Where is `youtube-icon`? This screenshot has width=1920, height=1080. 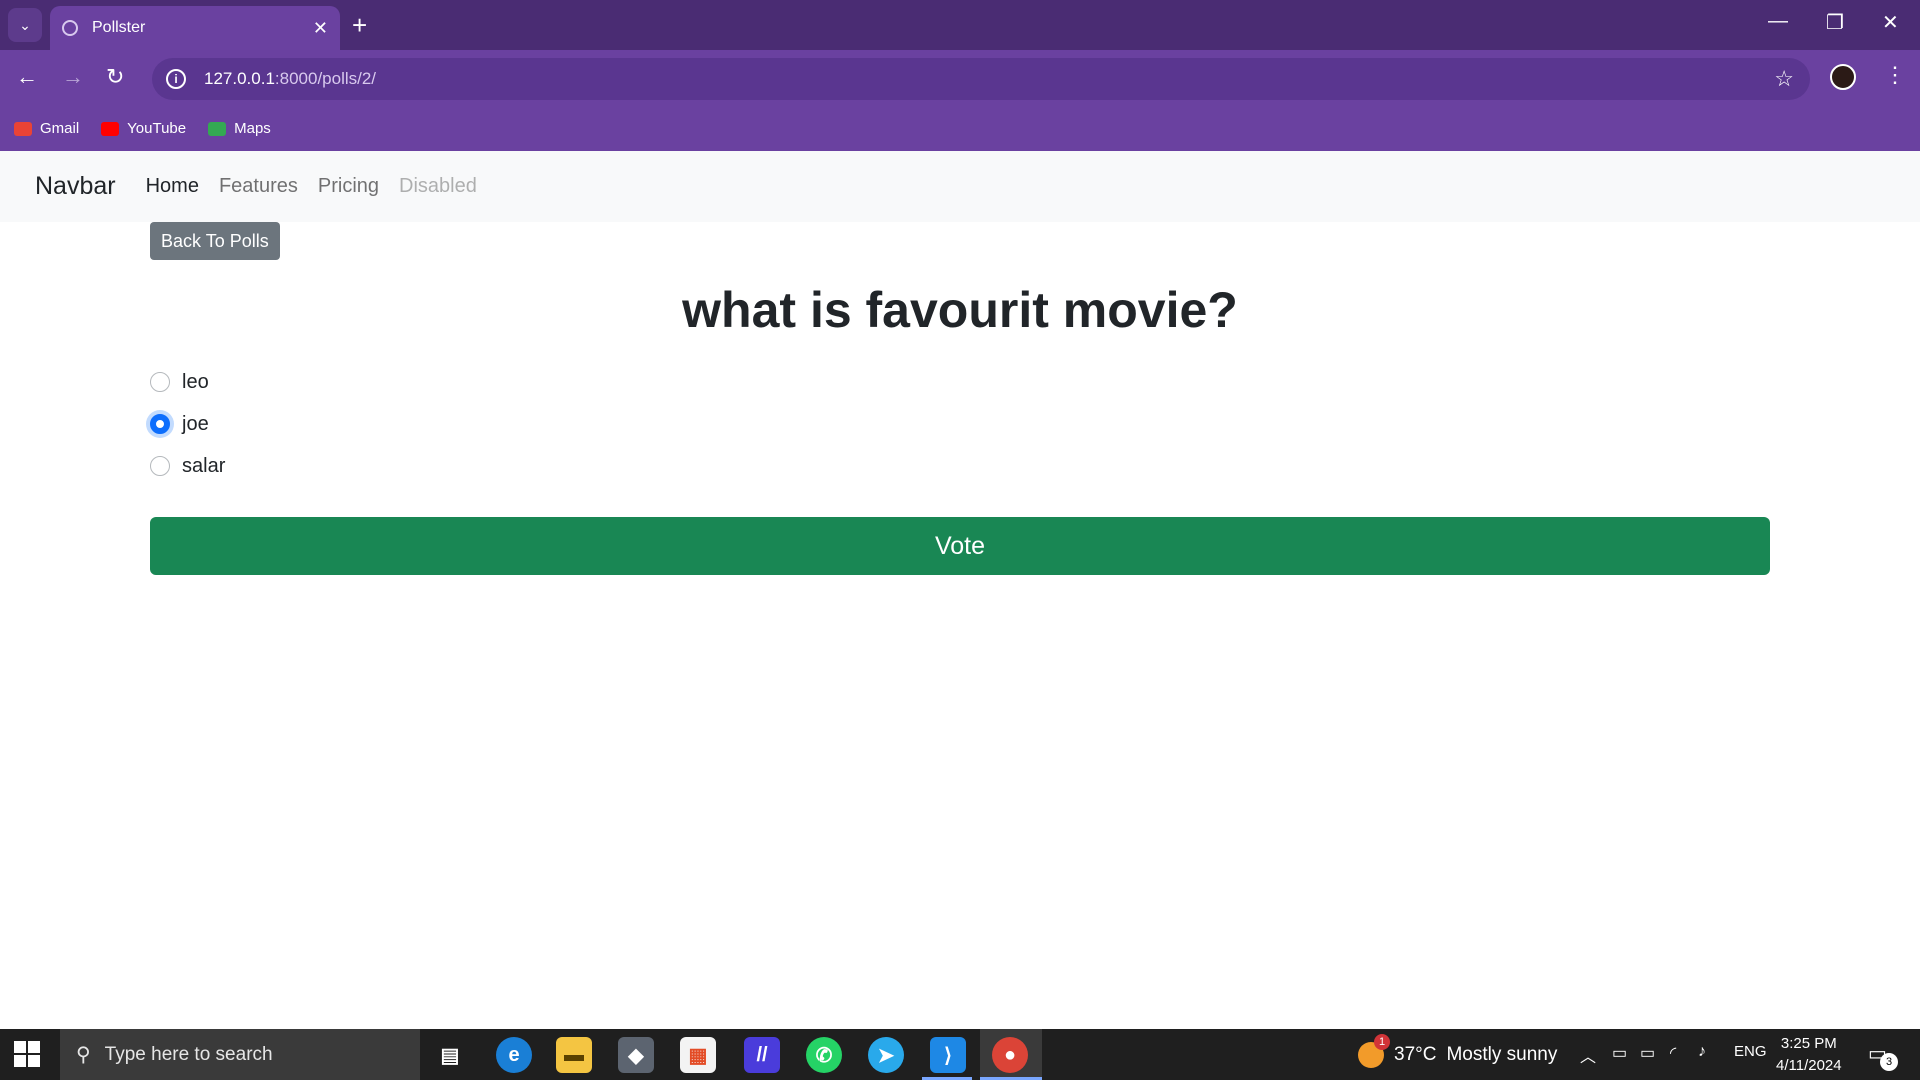 youtube-icon is located at coordinates (110, 128).